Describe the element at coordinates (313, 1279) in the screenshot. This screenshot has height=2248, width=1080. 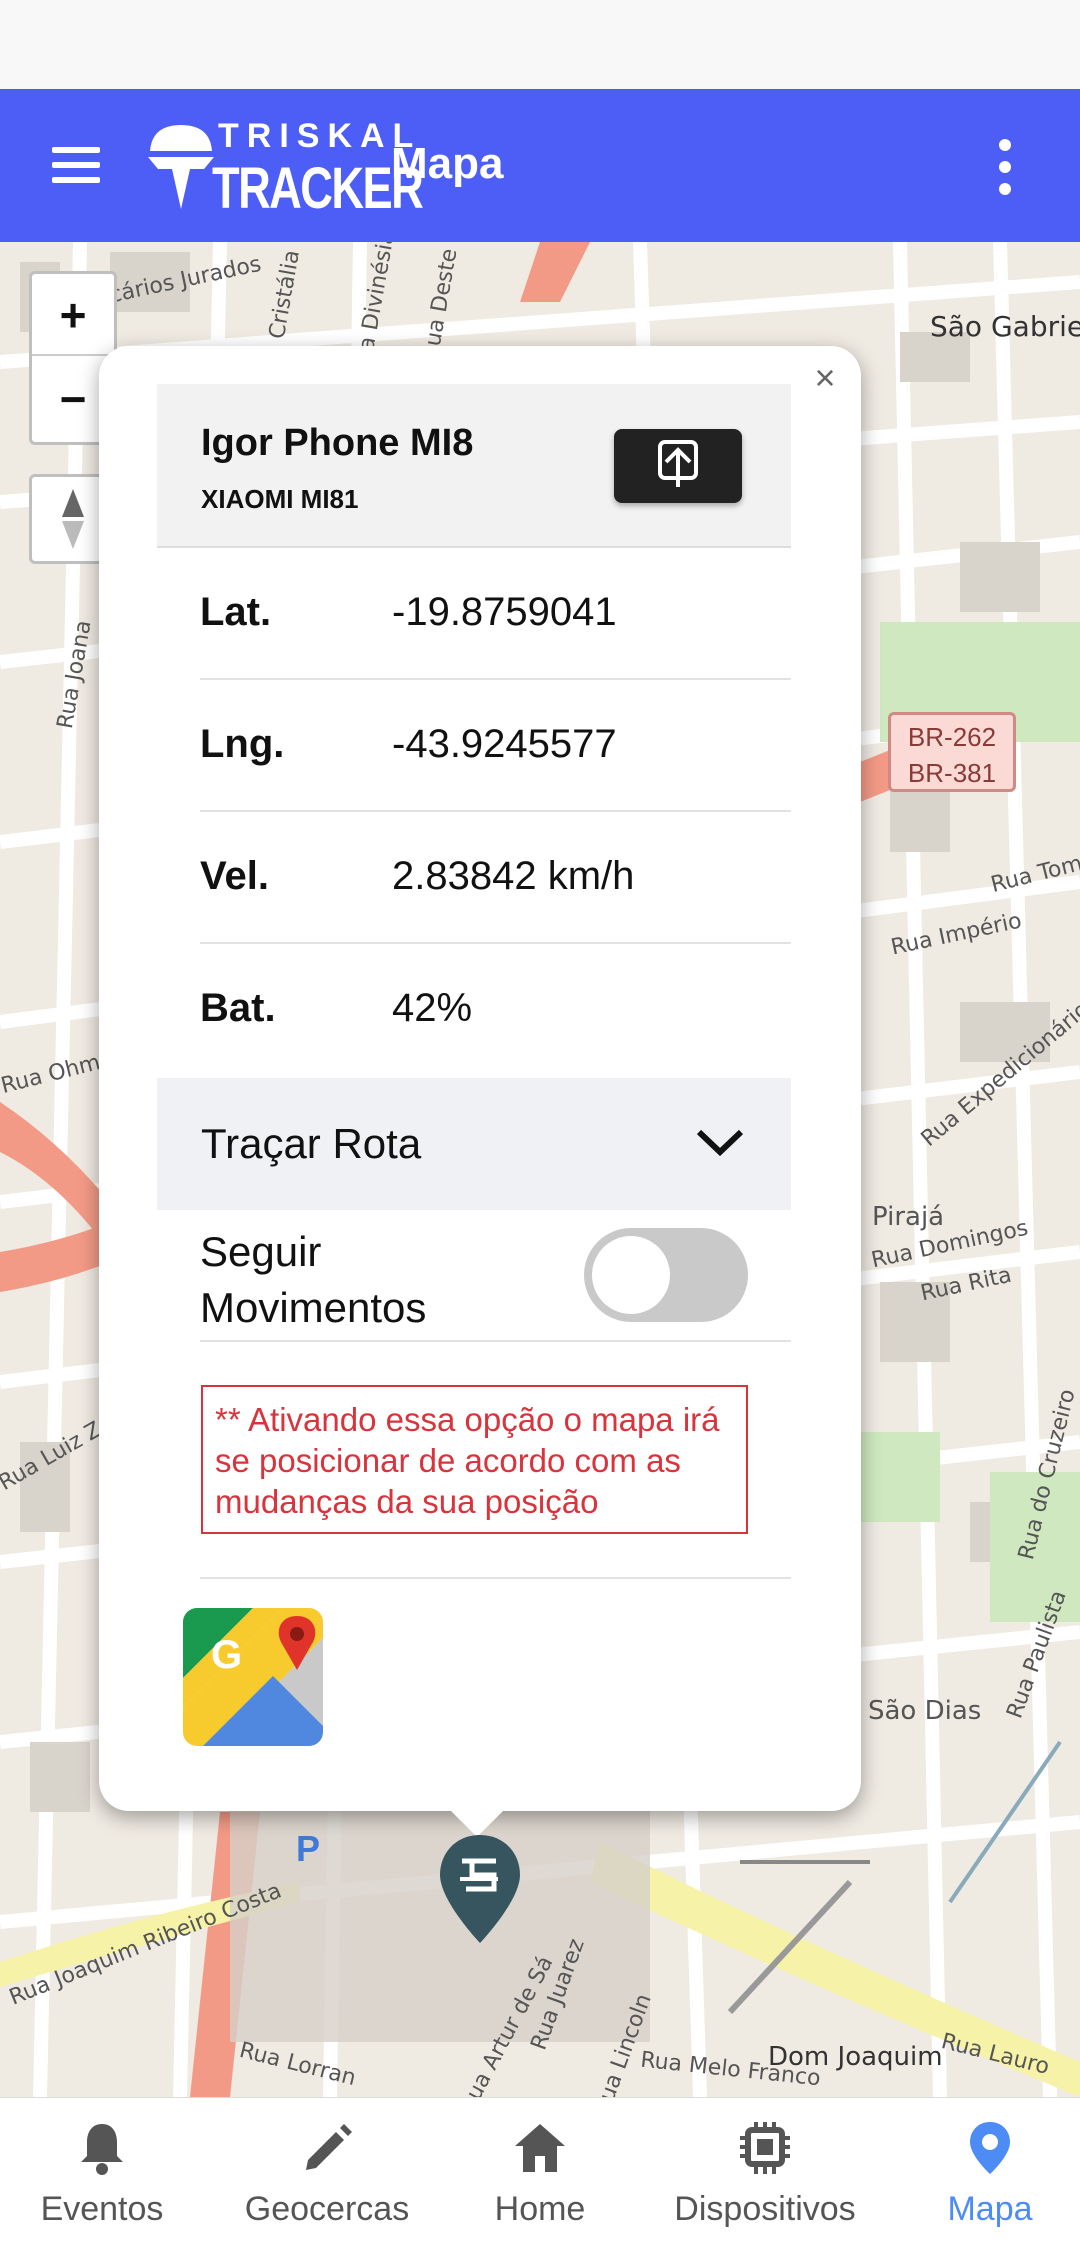
I see `follow-movements-label: Seguir Movimentos` at that location.